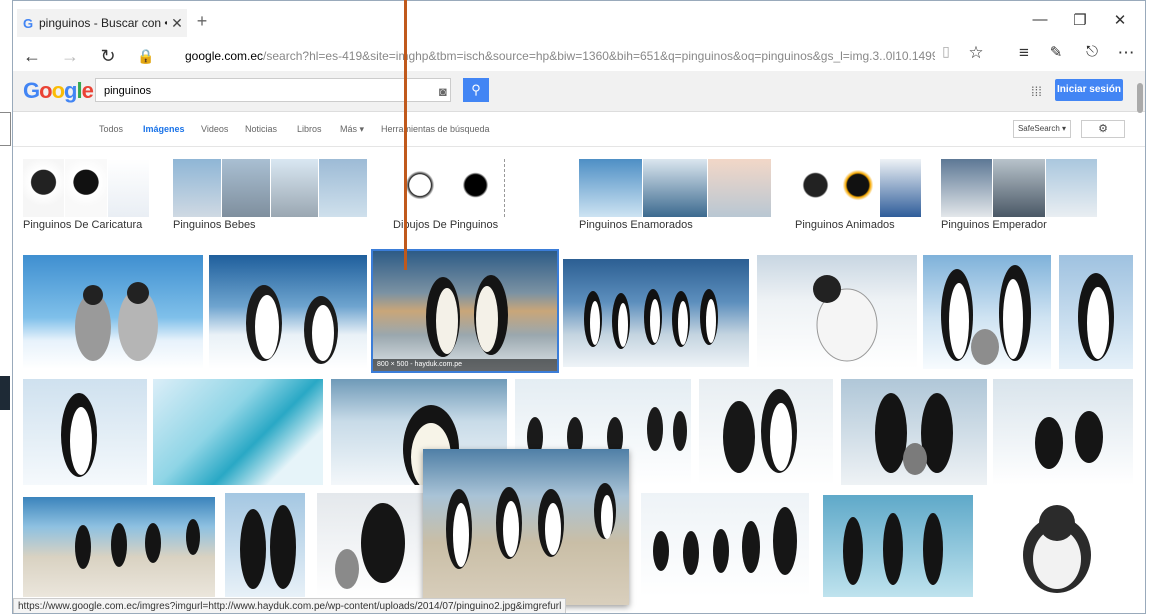 The width and height of the screenshot is (1156, 614). I want to click on close-window-icon: ✕, so click(1120, 20).